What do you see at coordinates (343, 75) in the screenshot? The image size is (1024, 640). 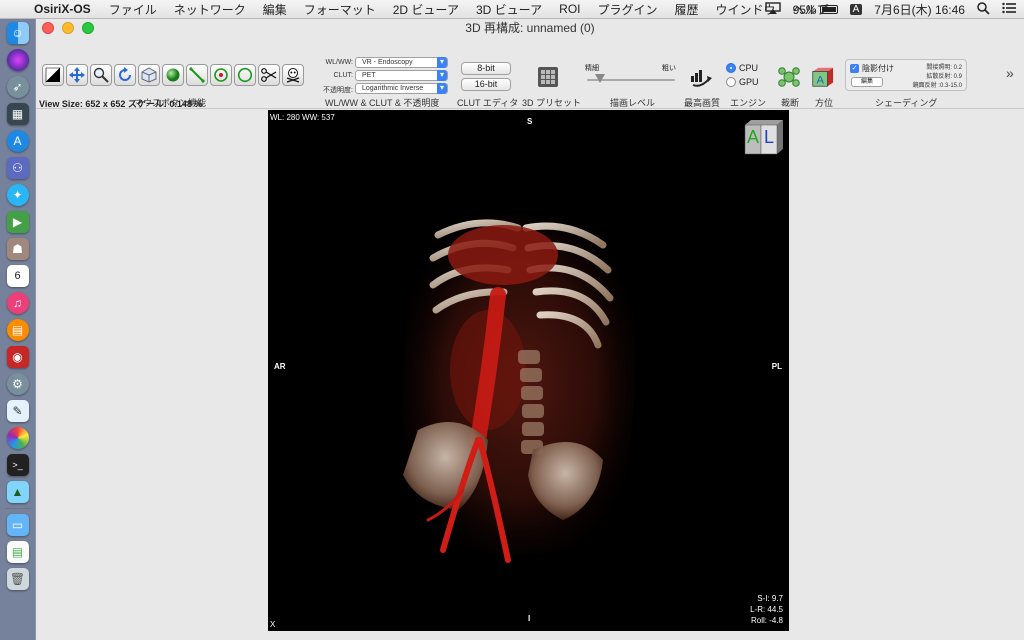 I see `clut-field-label: CLUT:` at bounding box center [343, 75].